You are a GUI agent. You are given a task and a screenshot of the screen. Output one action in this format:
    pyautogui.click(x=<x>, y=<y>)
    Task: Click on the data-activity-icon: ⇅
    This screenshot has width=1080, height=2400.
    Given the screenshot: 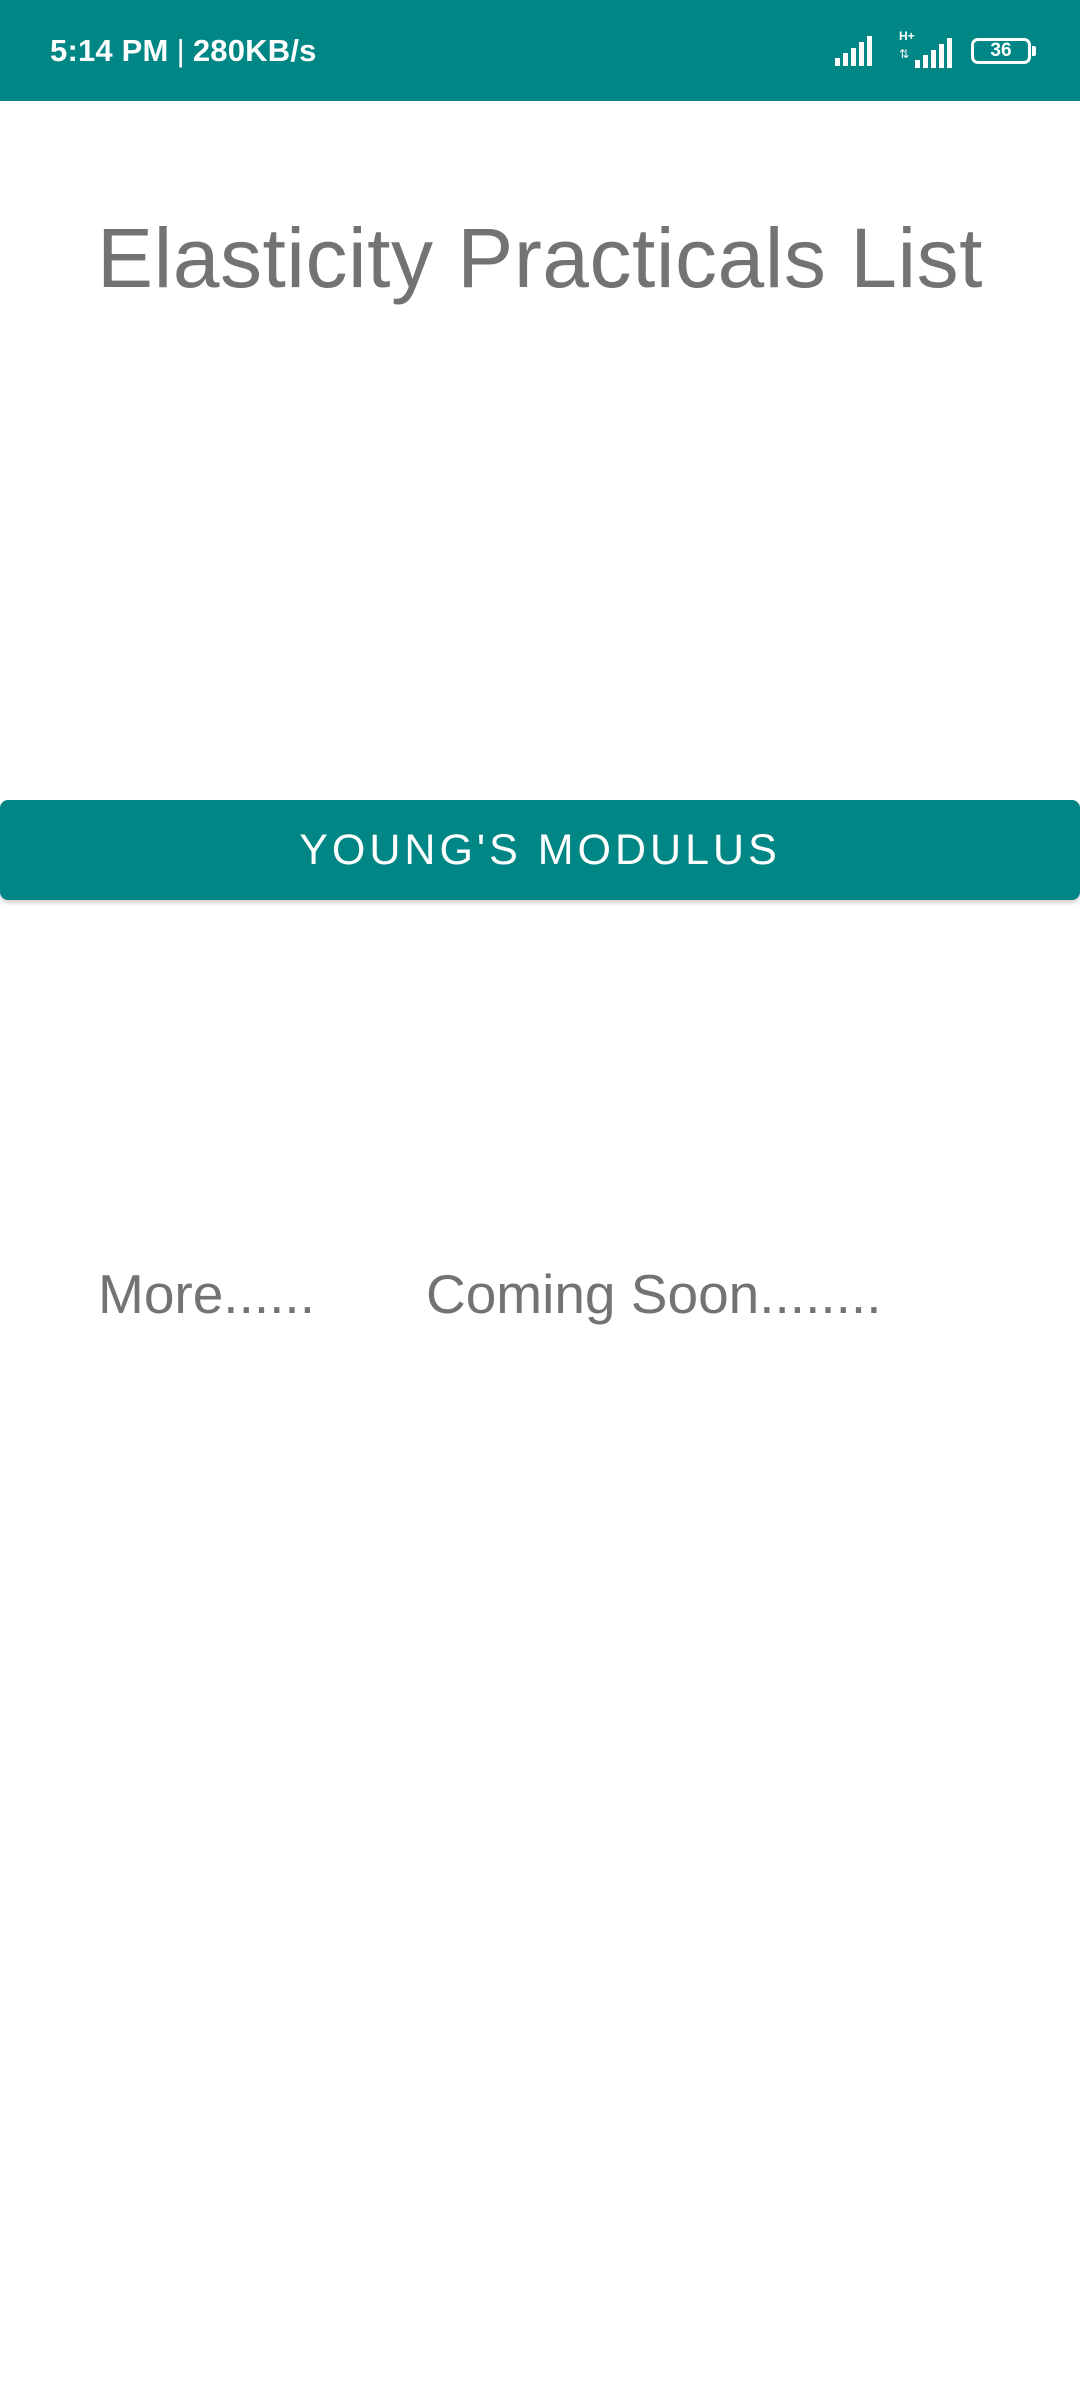 What is the action you would take?
    pyautogui.click(x=904, y=53)
    